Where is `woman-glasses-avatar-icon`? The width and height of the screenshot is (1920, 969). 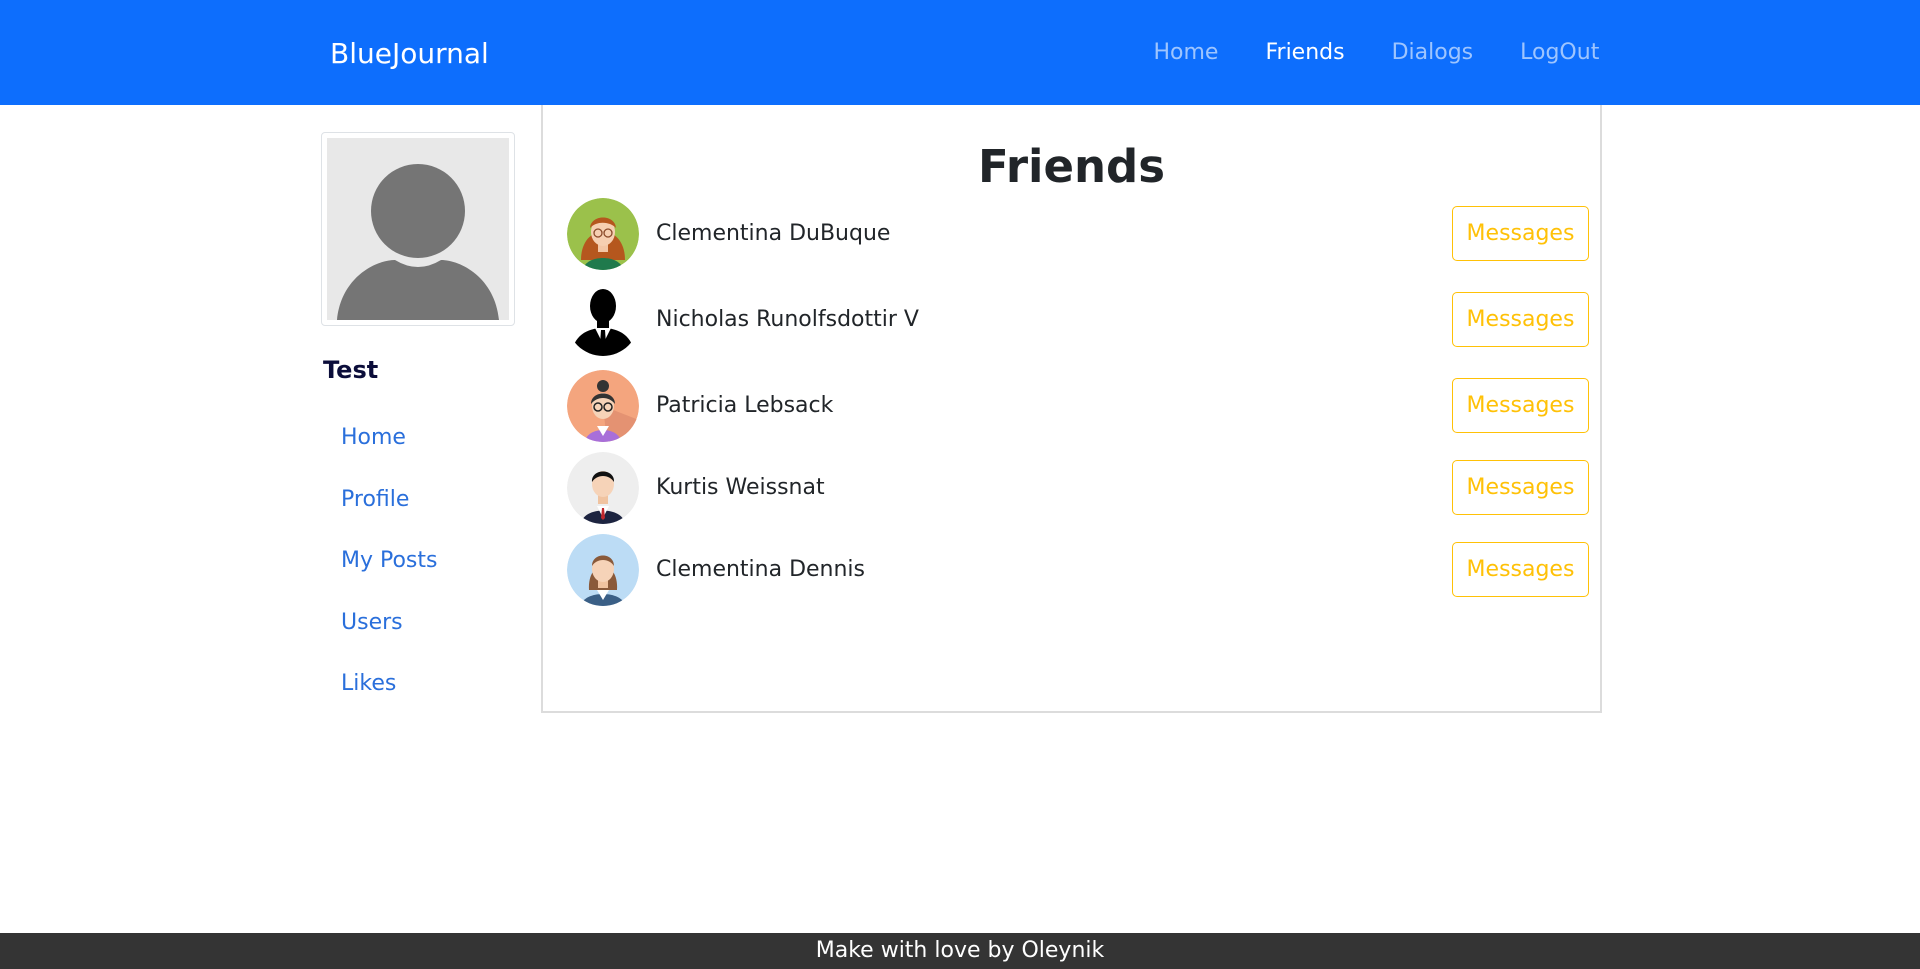 woman-glasses-avatar-icon is located at coordinates (603, 234).